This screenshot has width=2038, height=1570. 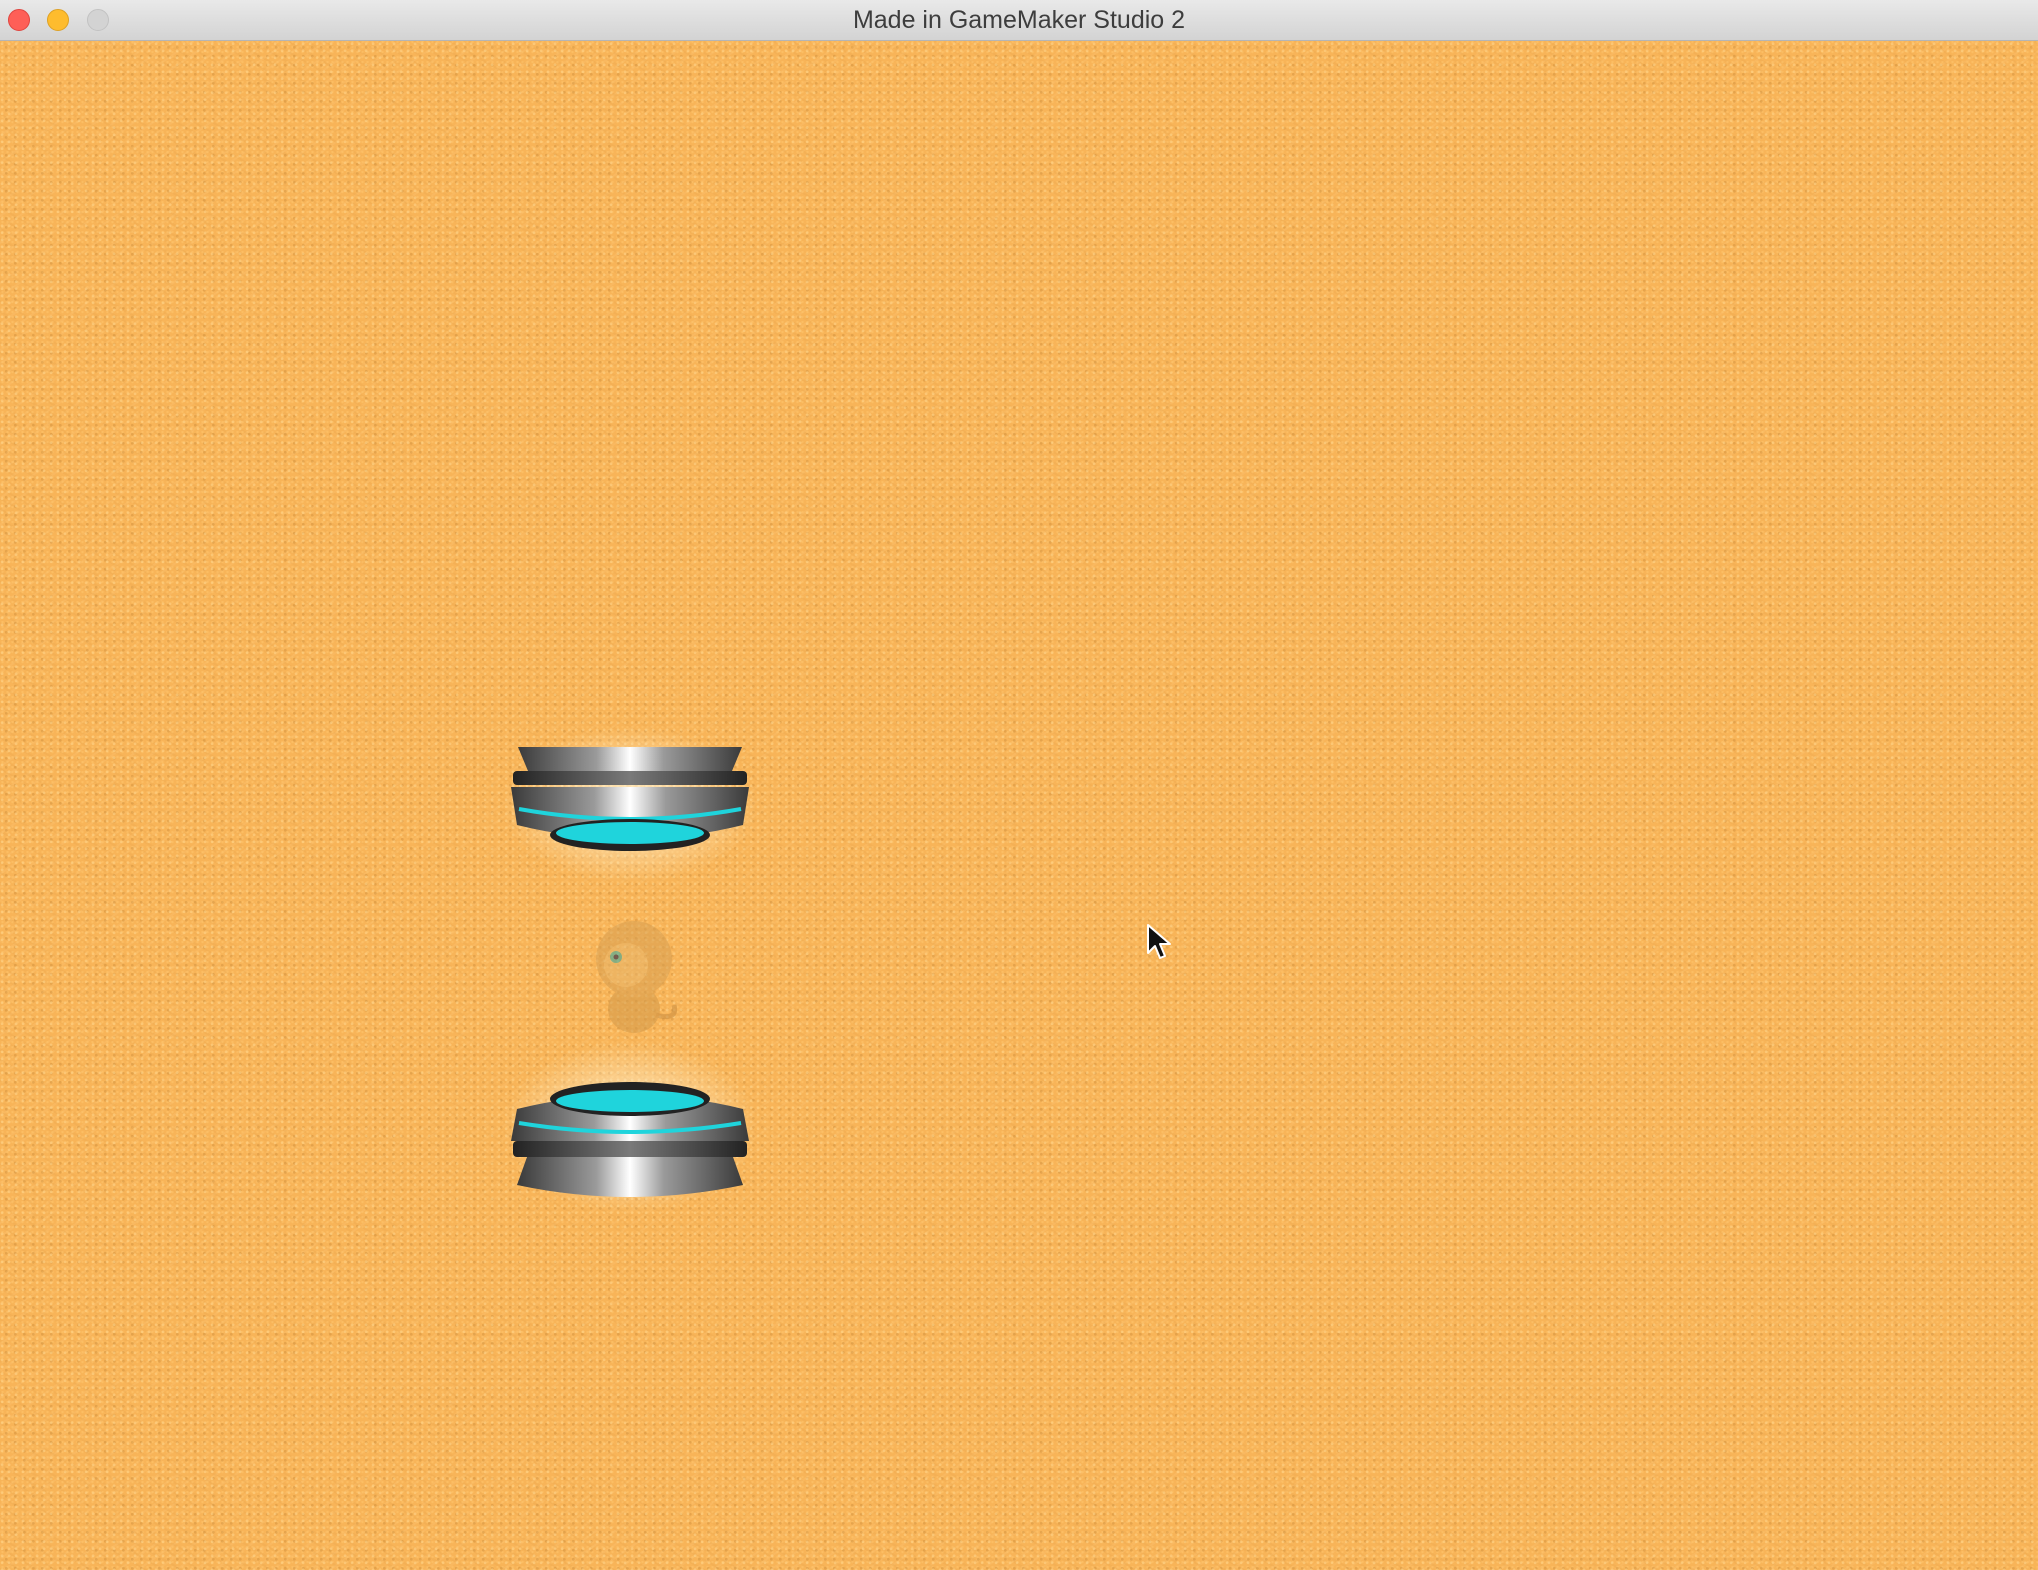 I want to click on monkey-icon, so click(x=637, y=977).